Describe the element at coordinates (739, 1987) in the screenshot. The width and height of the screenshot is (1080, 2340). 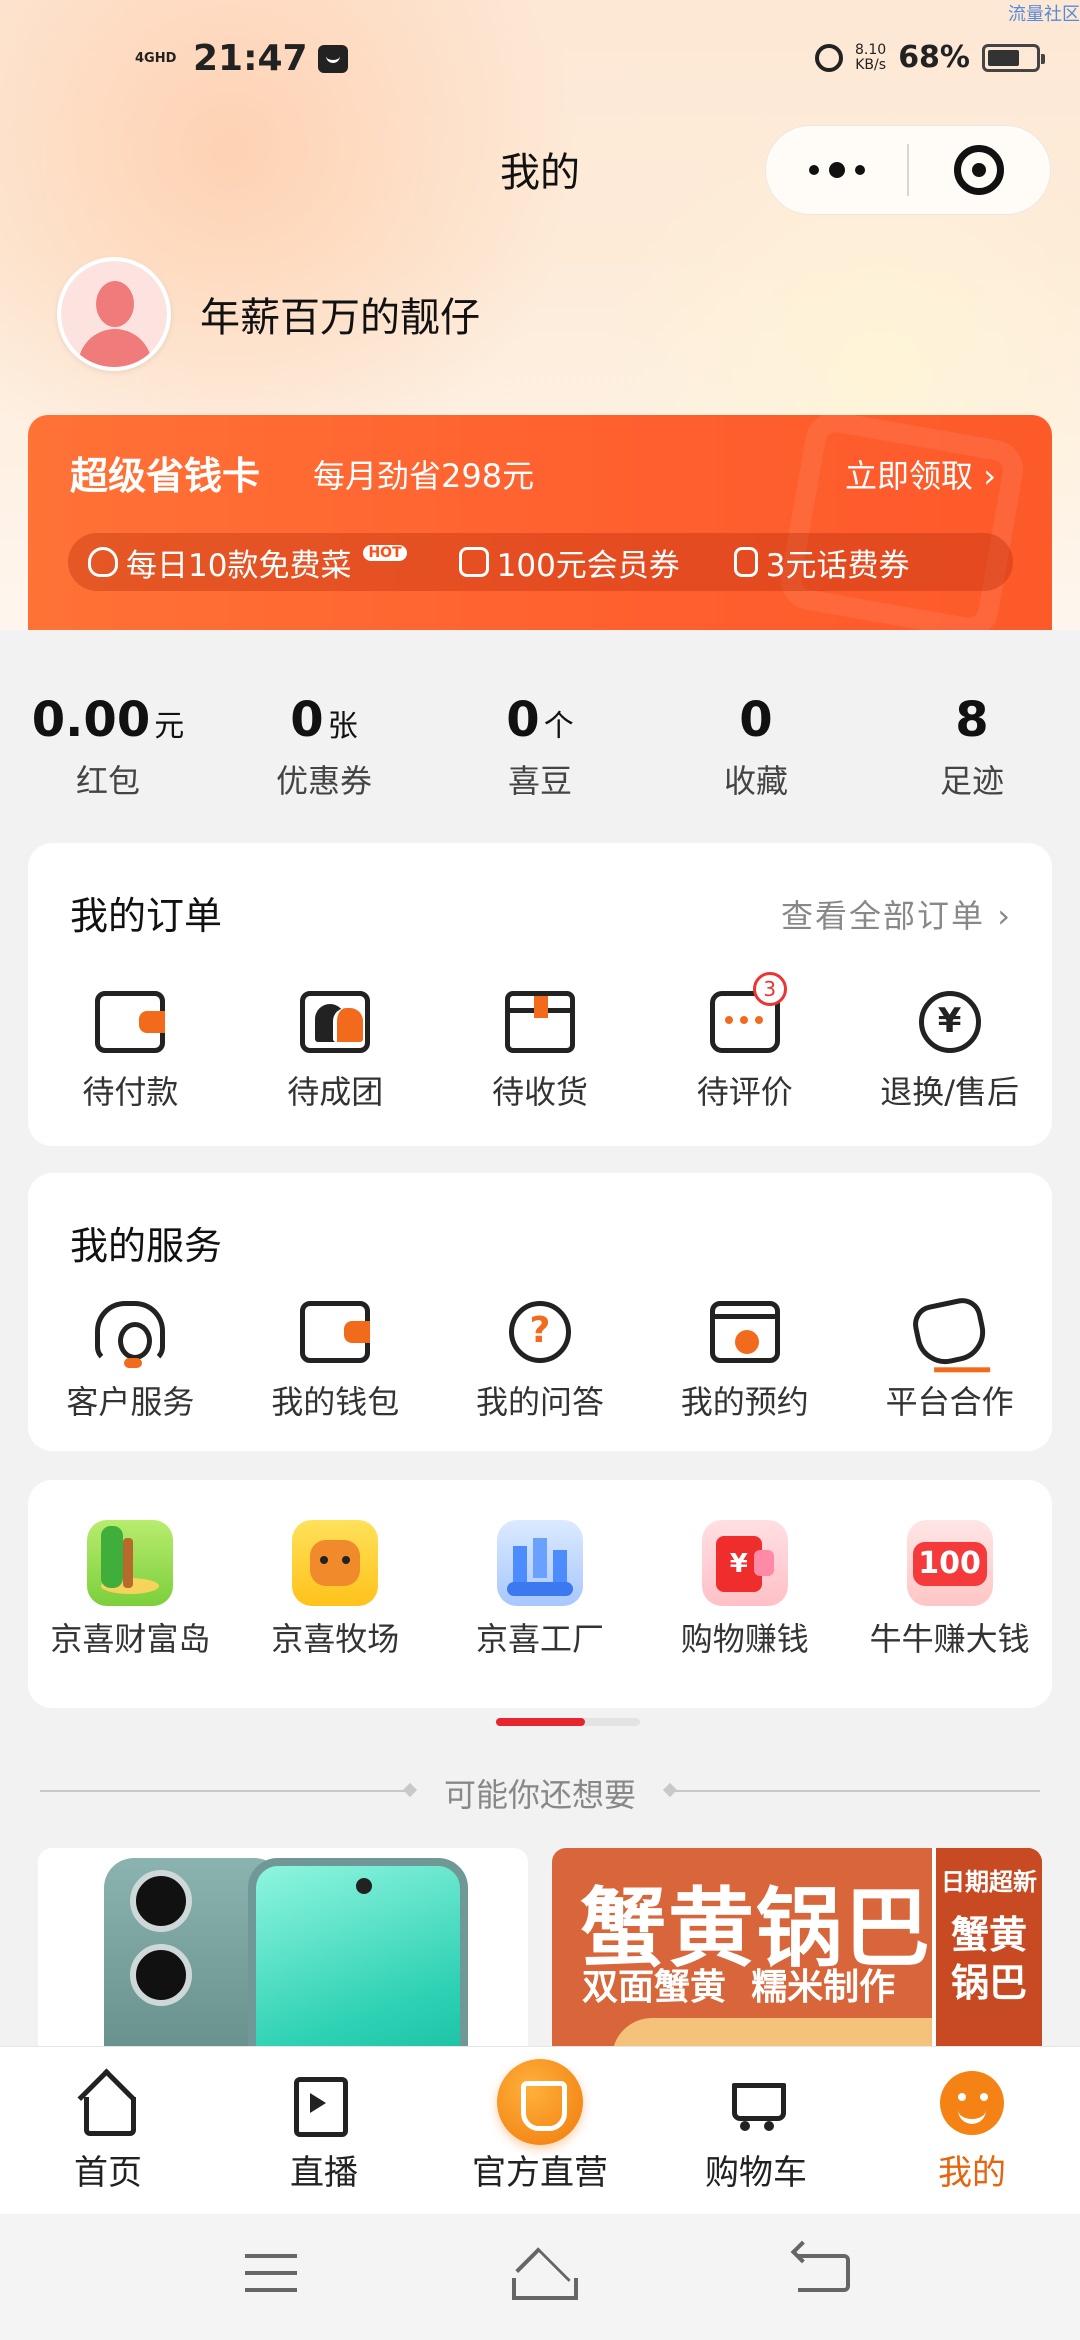
I see `product-subtitle: 双面蟹黄 糯米制作` at that location.